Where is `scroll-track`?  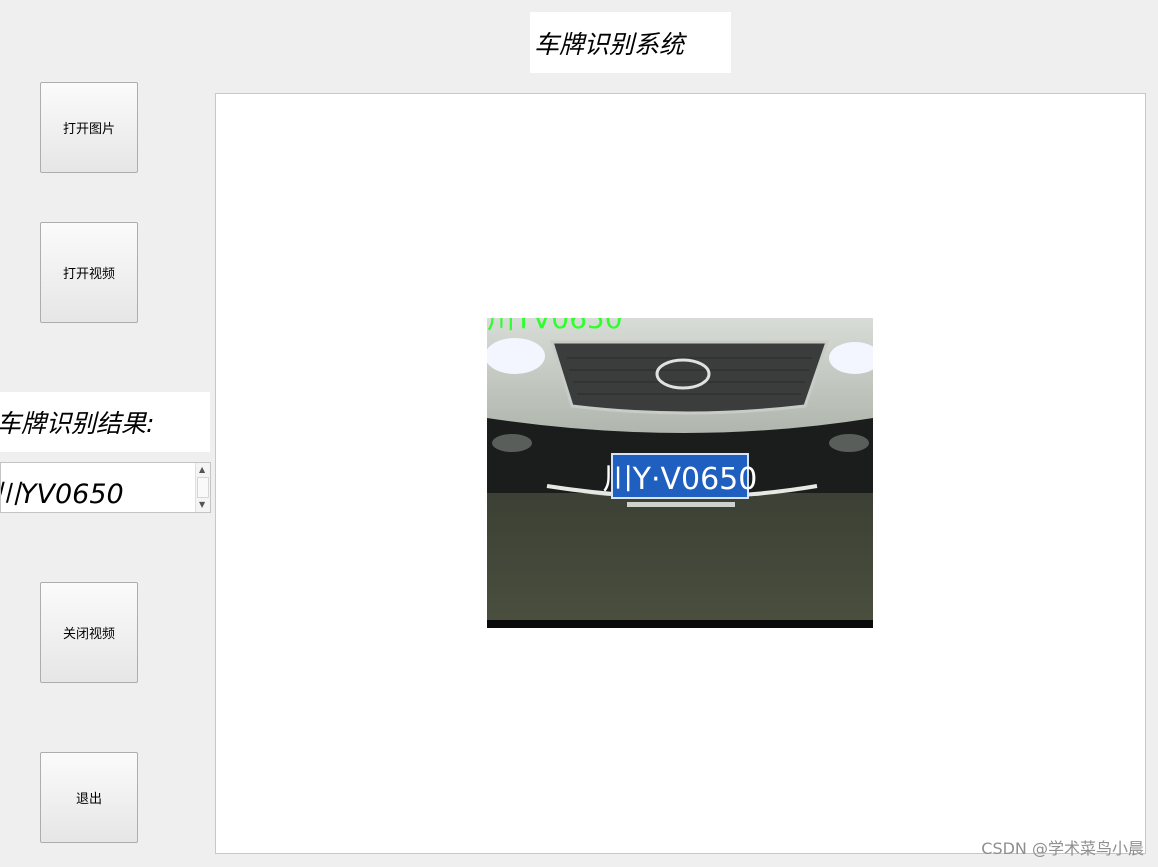
scroll-track is located at coordinates (203, 487).